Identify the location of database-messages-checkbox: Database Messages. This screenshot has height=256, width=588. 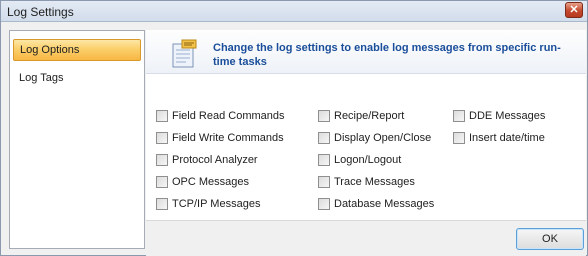
(376, 204).